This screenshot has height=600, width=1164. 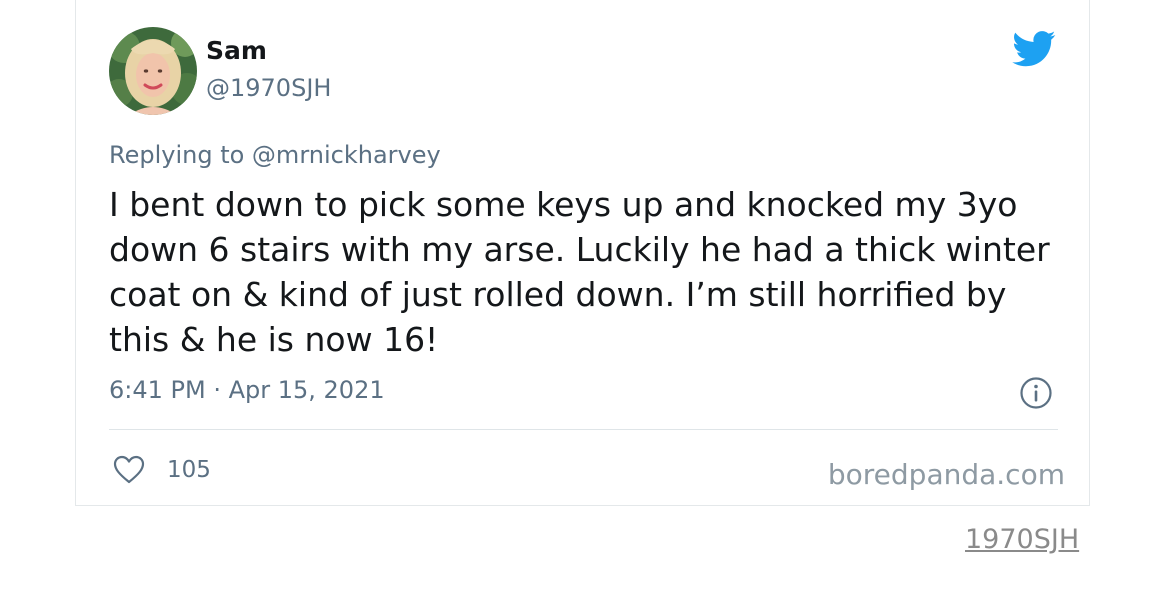 I want to click on twitter-bird-icon, so click(x=1034, y=49).